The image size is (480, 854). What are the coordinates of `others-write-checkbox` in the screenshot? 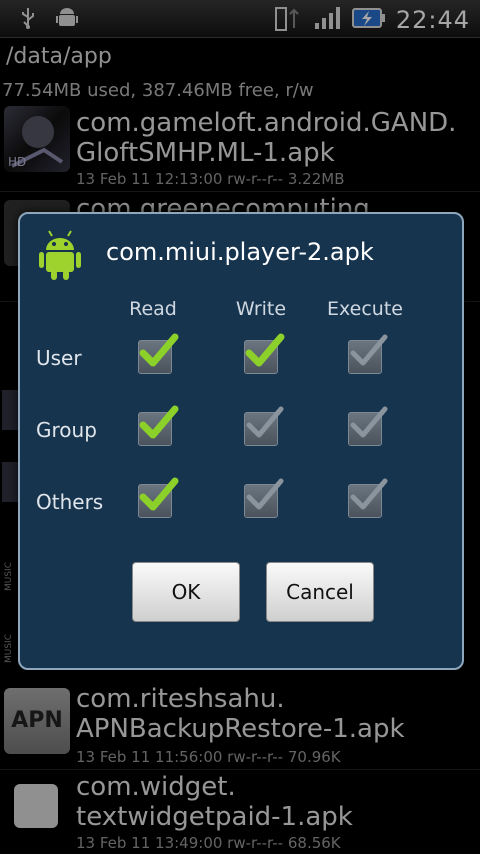 It's located at (264, 498).